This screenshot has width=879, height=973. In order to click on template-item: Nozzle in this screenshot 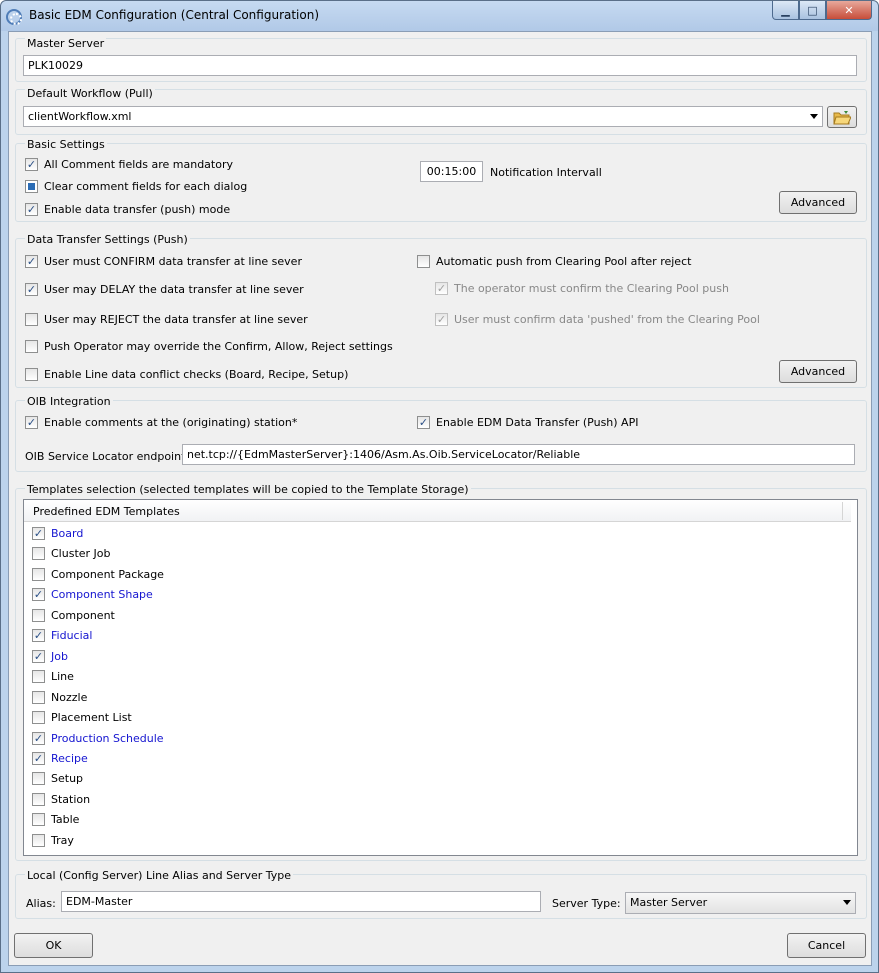, I will do `click(60, 697)`.